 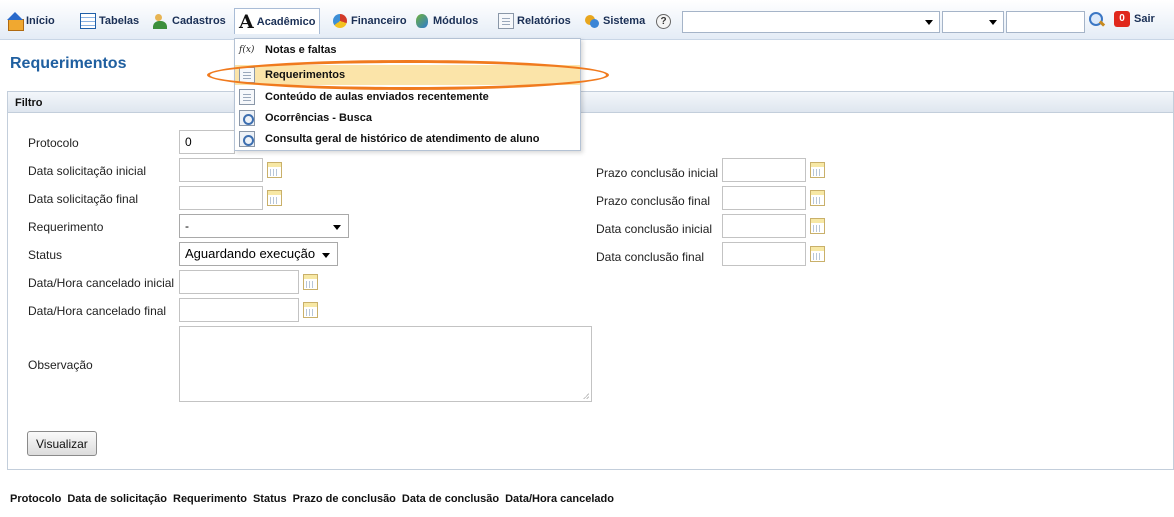 What do you see at coordinates (653, 201) in the screenshot?
I see `prazo-final-label: Prazo conclusão final` at bounding box center [653, 201].